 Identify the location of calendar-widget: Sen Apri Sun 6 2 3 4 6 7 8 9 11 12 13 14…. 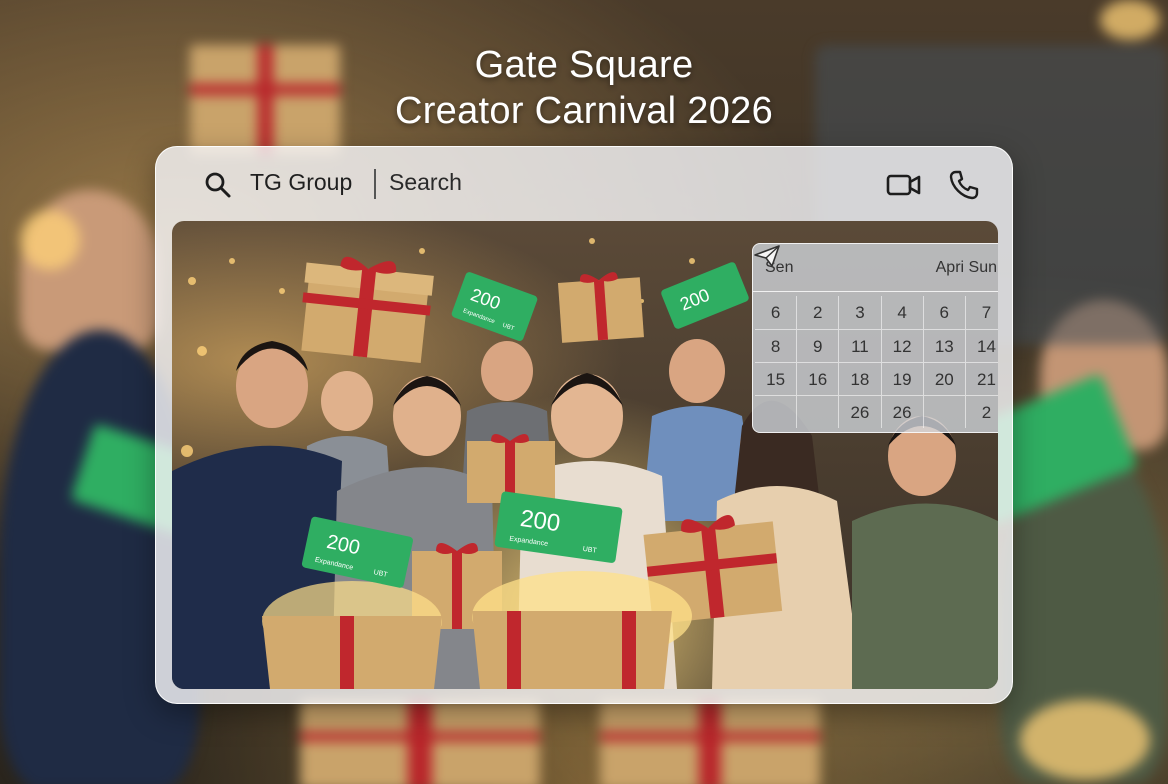
(875, 338).